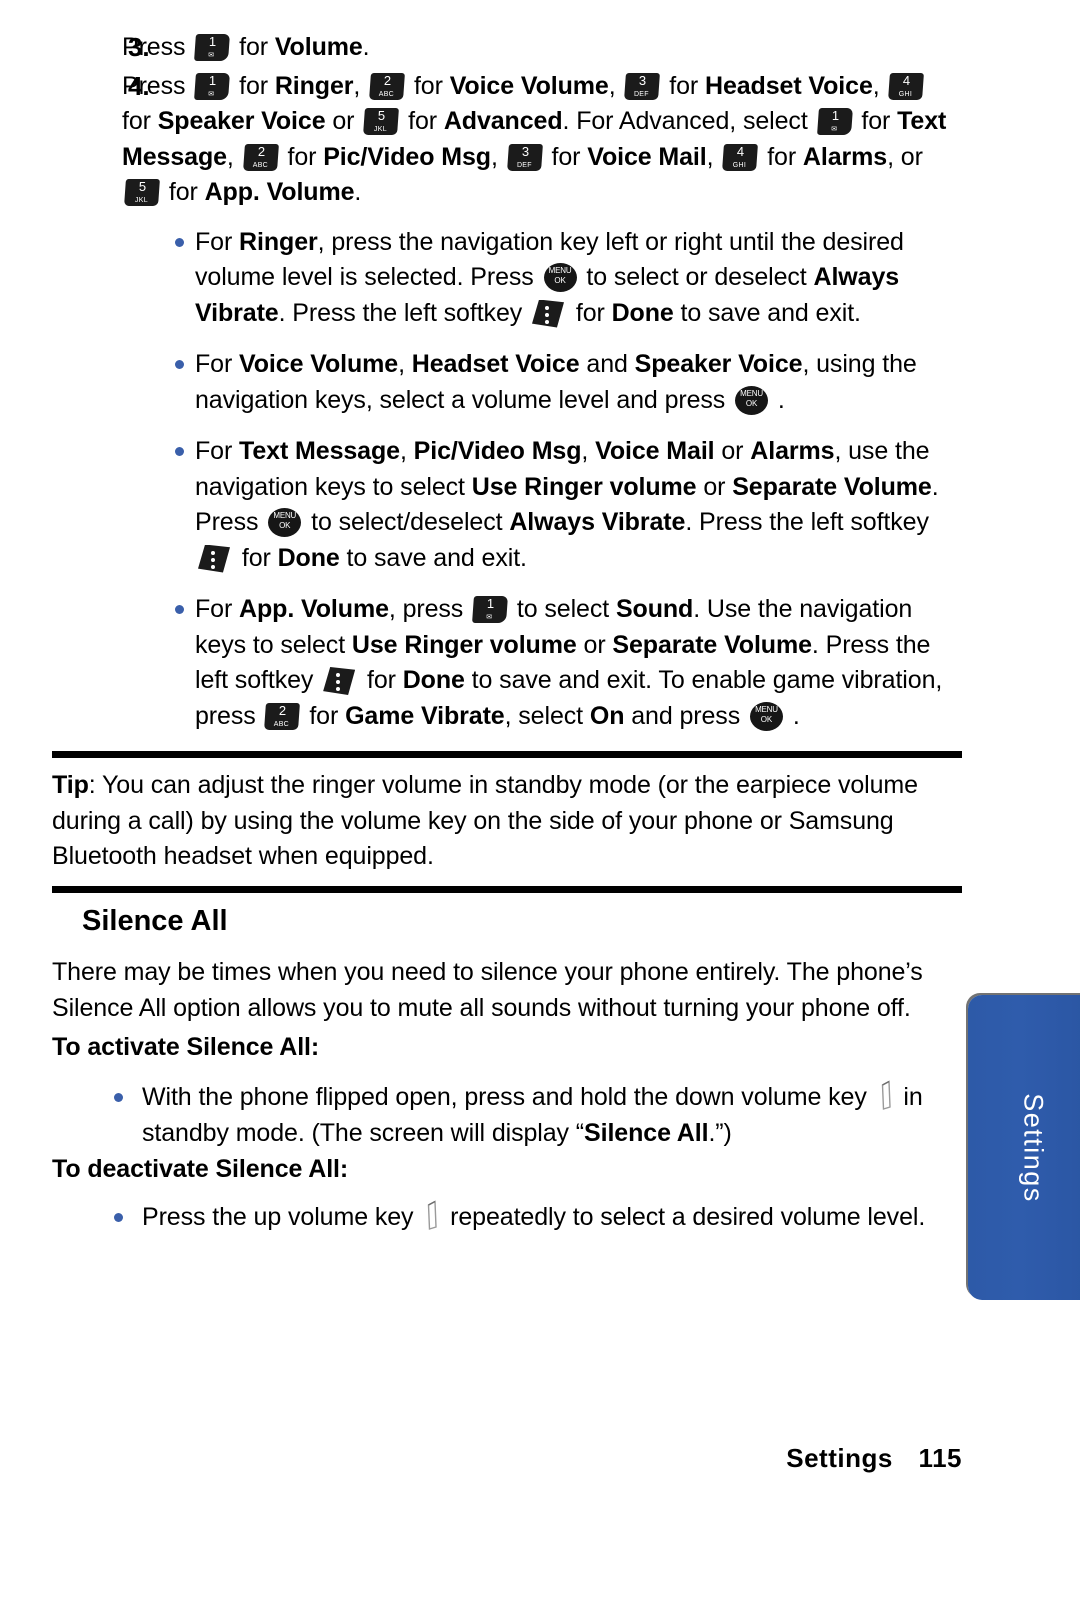 The width and height of the screenshot is (1080, 1622). Describe the element at coordinates (607, 364) in the screenshot. I see `body-text: and` at that location.